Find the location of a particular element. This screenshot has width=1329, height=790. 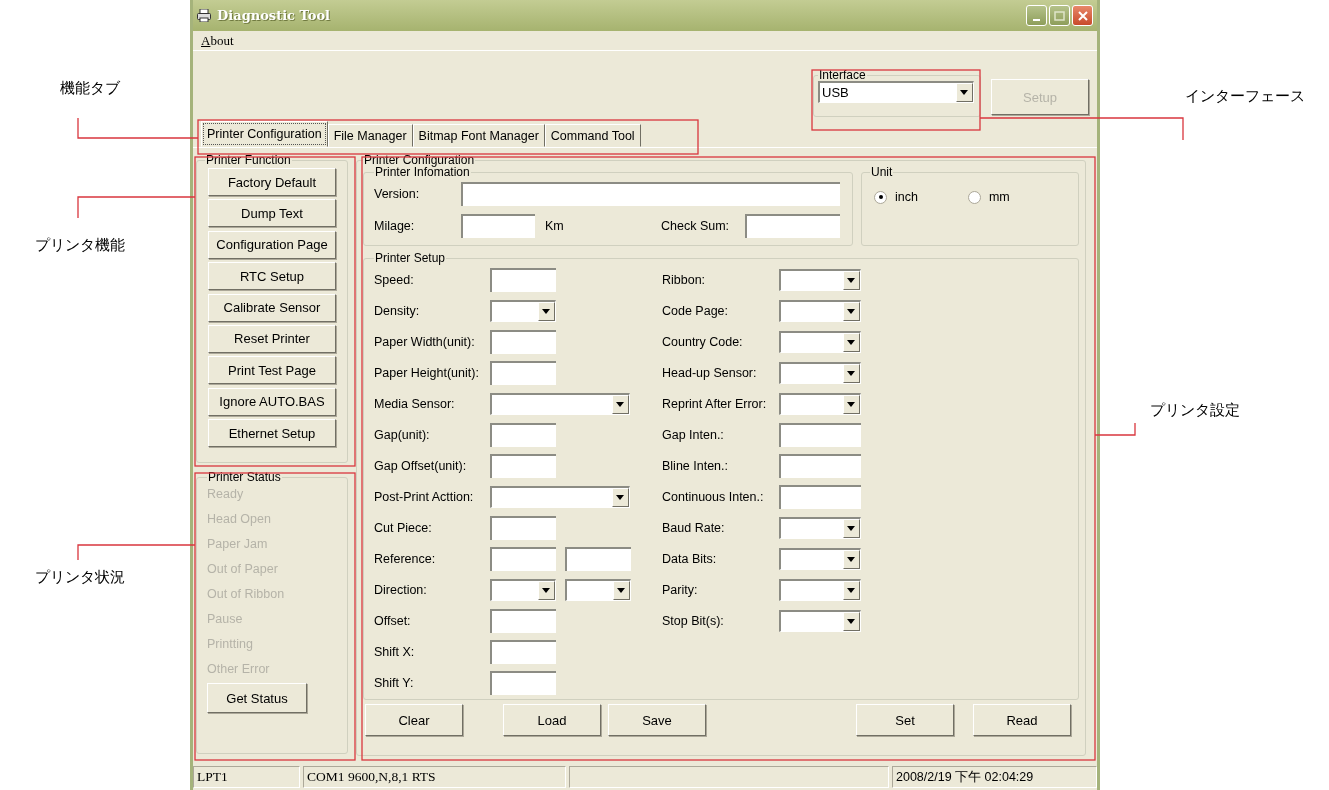

get-status-button: Get Status is located at coordinates (257, 698).